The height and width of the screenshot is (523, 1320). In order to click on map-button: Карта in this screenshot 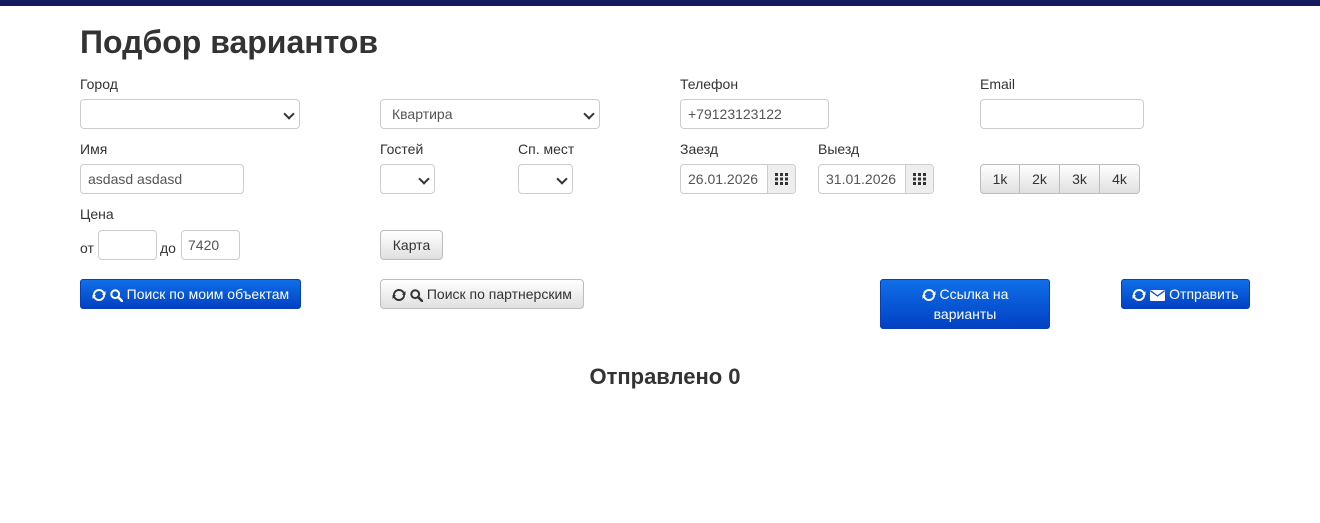, I will do `click(411, 245)`.